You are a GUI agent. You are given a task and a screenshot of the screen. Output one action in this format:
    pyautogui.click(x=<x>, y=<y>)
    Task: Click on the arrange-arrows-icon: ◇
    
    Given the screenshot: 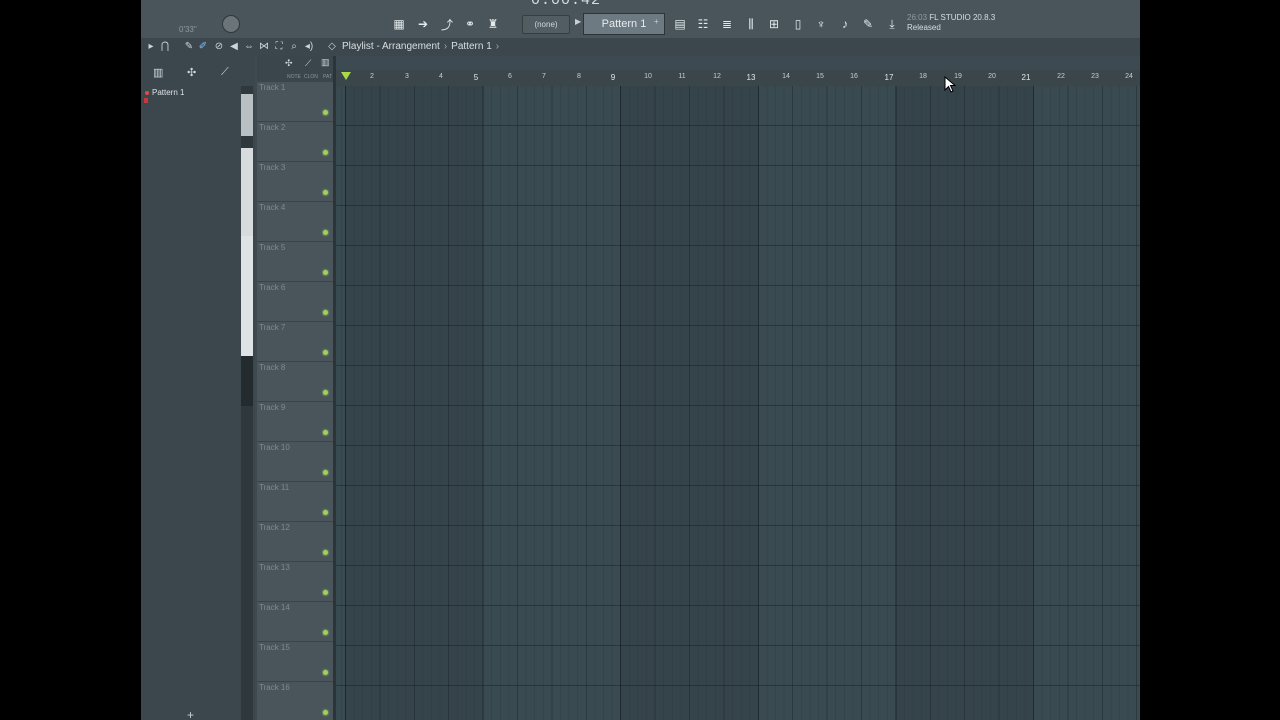 What is the action you would take?
    pyautogui.click(x=332, y=47)
    